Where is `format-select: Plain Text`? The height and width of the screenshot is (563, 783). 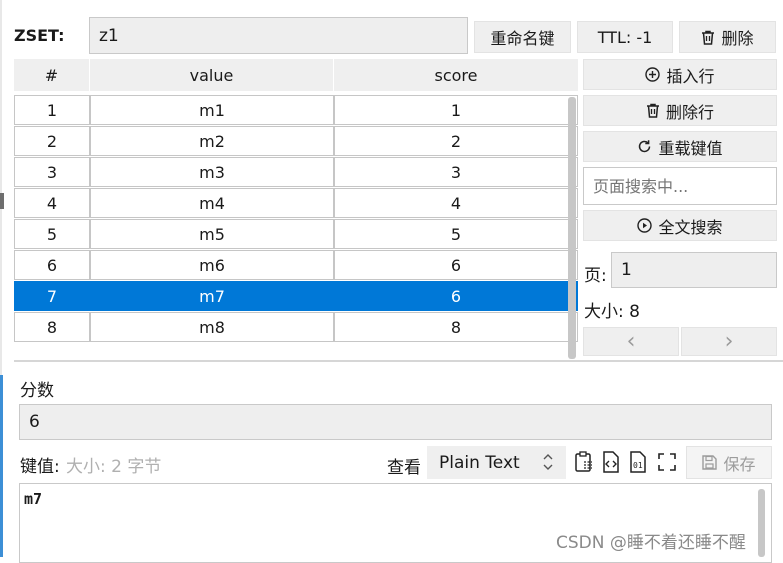
format-select: Plain Text is located at coordinates (496, 462).